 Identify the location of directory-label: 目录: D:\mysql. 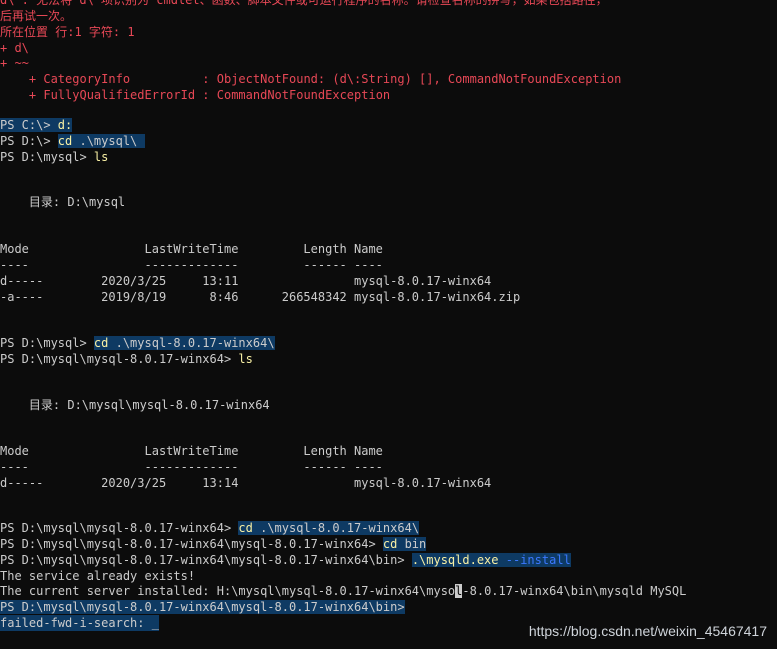
(63, 202).